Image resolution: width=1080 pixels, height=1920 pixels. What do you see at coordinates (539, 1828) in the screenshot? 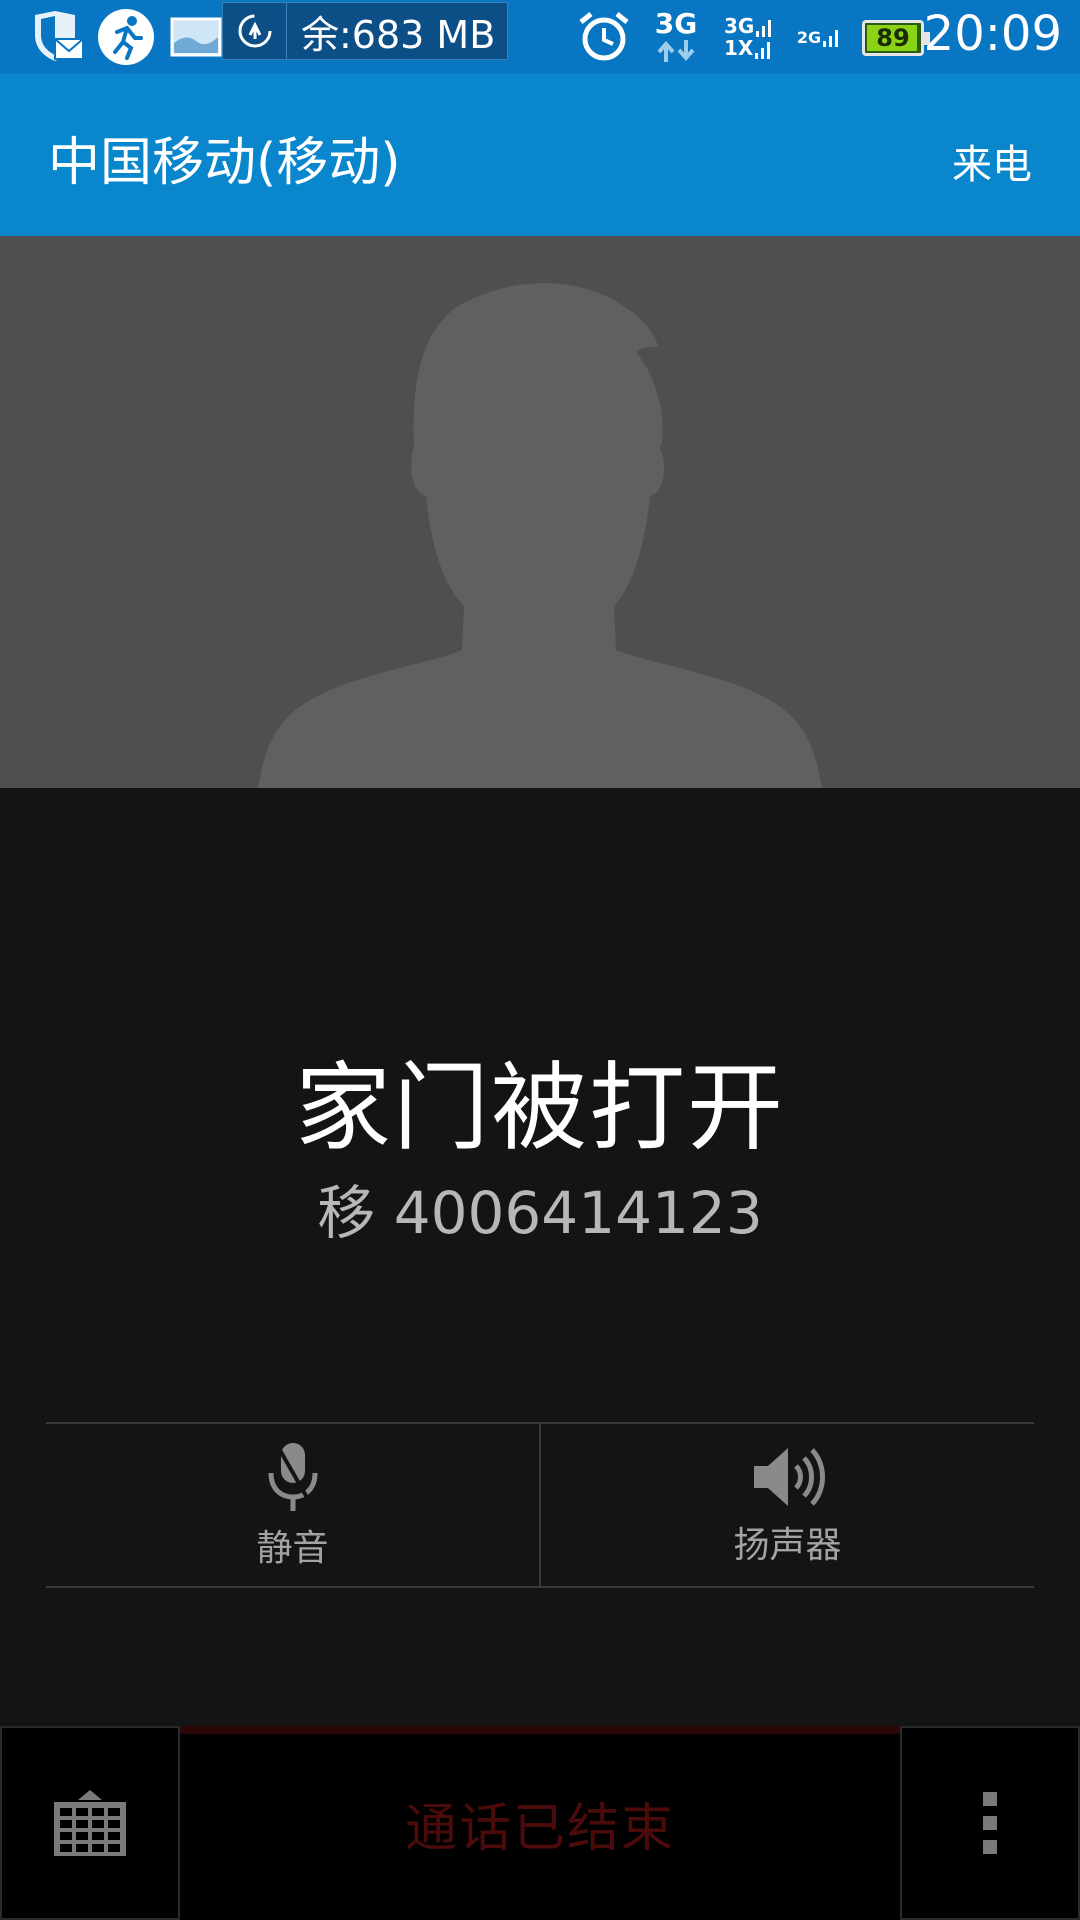
I see `call-ended-label: 通话已结束` at bounding box center [539, 1828].